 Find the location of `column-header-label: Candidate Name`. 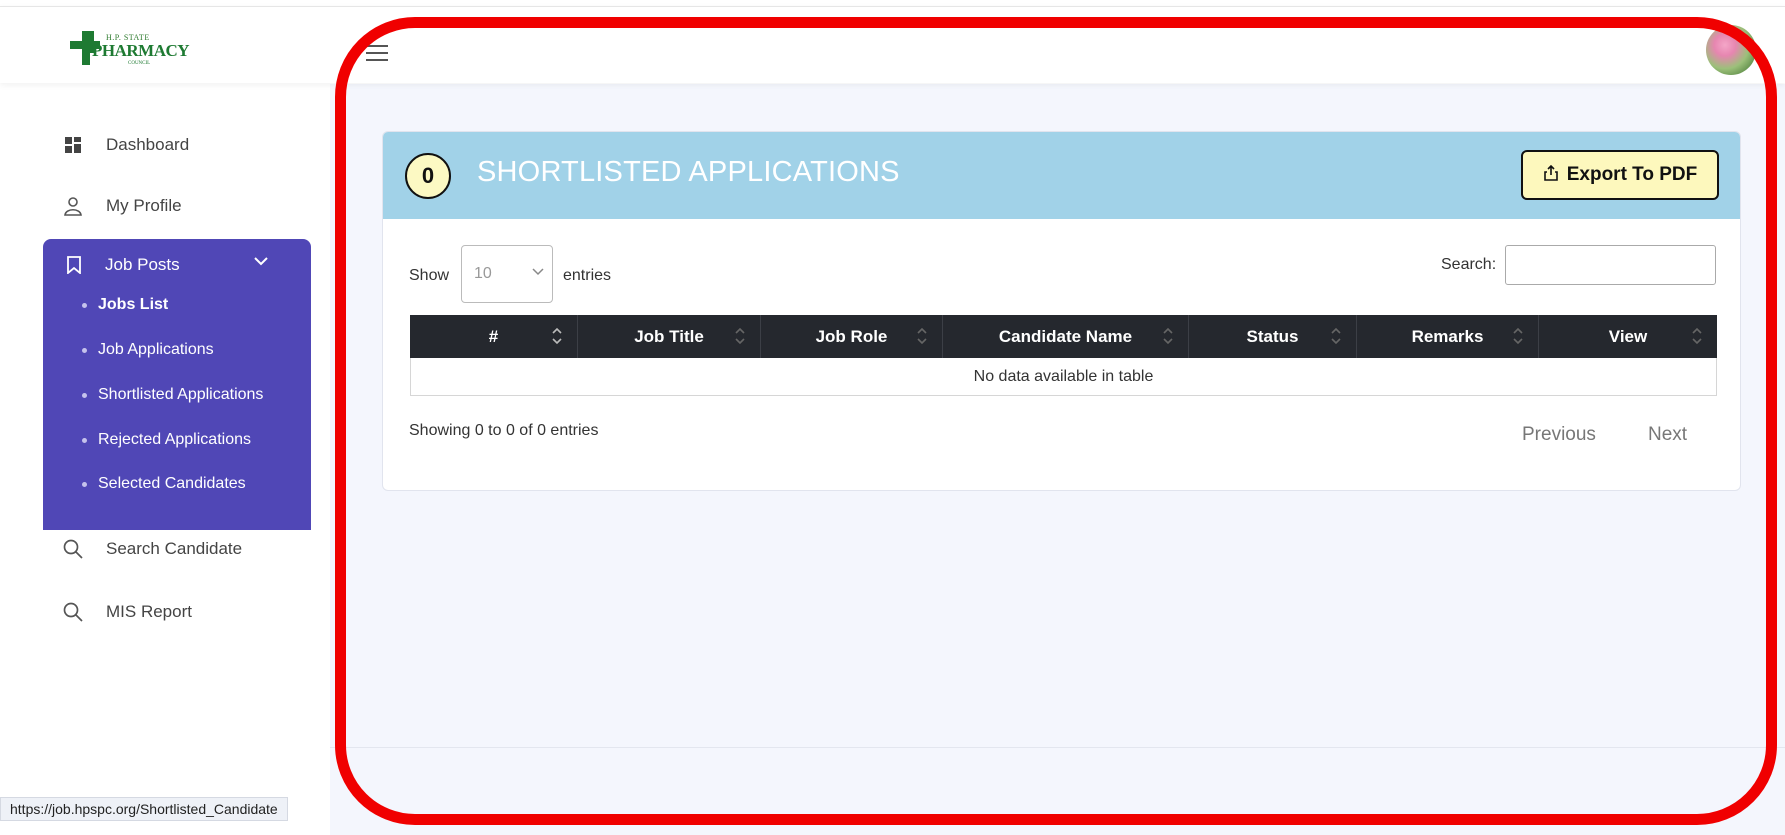

column-header-label: Candidate Name is located at coordinates (1065, 336).